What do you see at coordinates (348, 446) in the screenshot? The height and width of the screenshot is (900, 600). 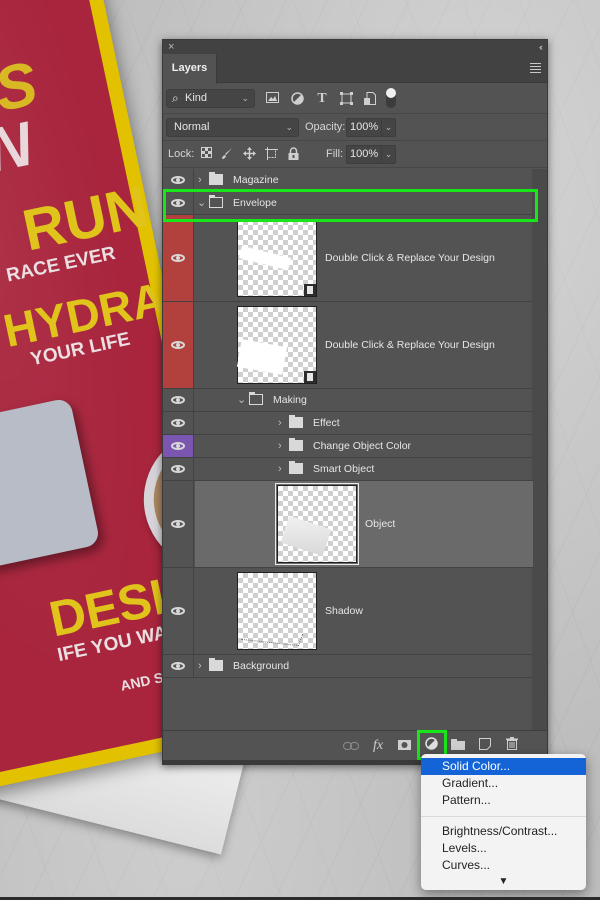 I see `layer-change-object-color: › Change Object Color` at bounding box center [348, 446].